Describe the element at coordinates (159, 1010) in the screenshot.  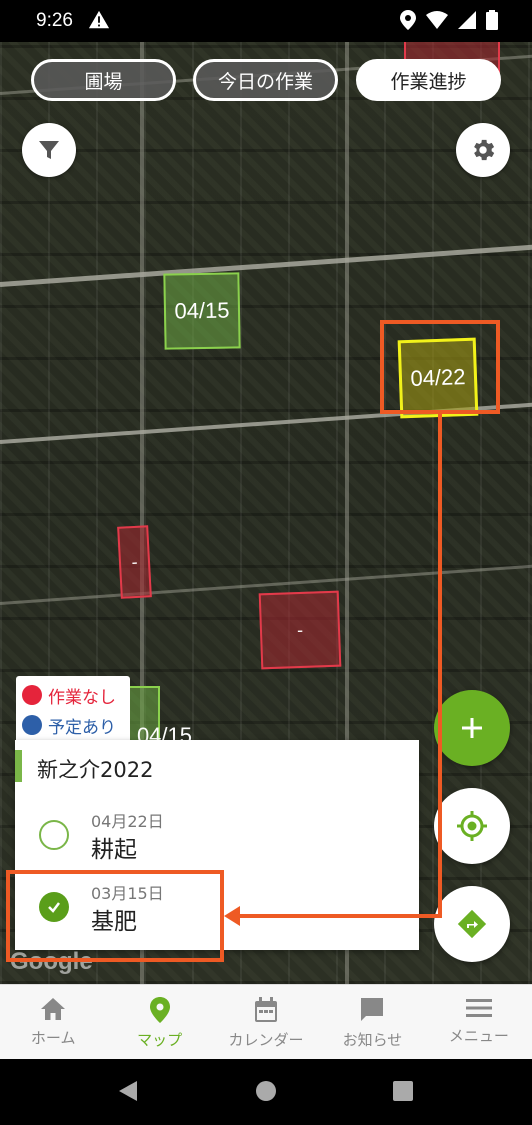
I see `map-pin-icon` at that location.